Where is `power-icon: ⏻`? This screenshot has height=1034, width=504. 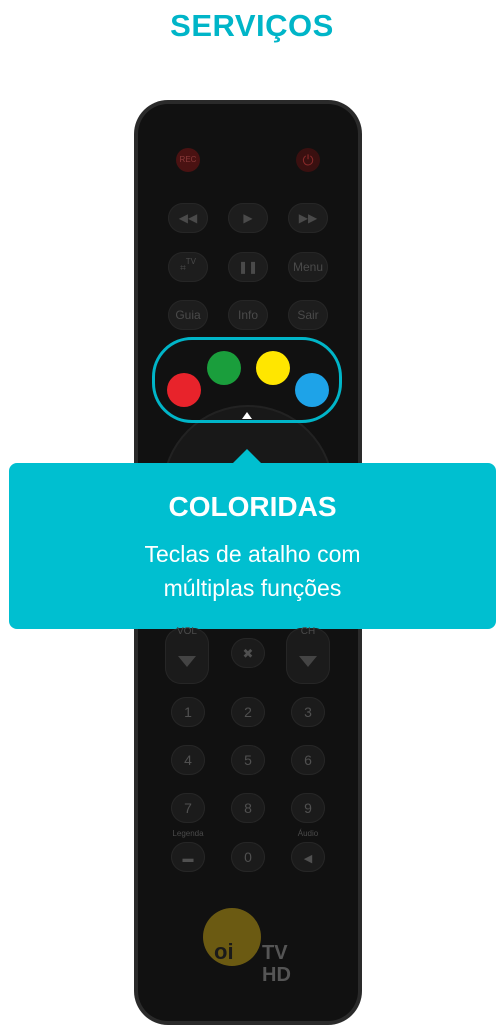
power-icon: ⏻ is located at coordinates (308, 160).